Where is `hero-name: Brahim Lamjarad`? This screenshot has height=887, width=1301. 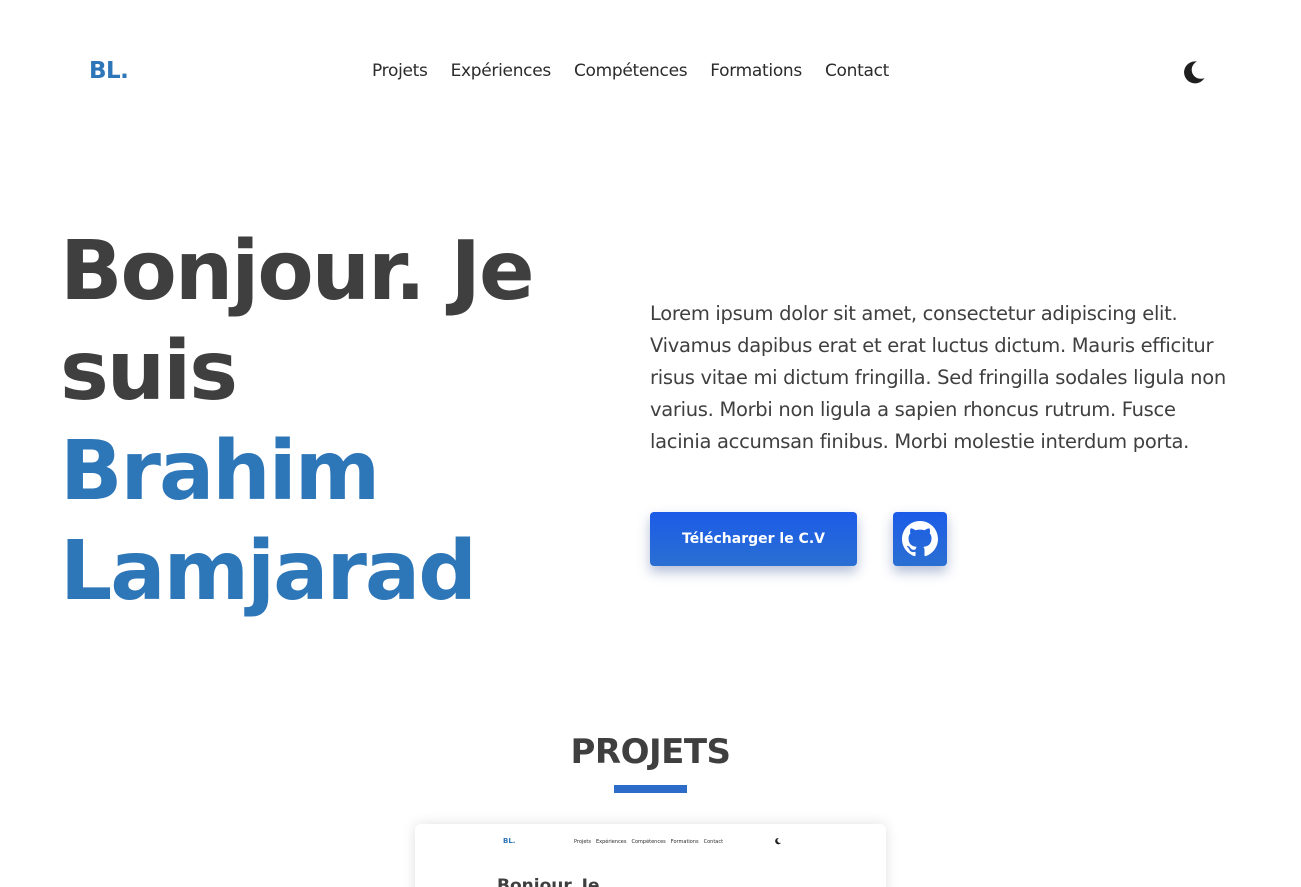 hero-name: Brahim Lamjarad is located at coordinates (268, 521).